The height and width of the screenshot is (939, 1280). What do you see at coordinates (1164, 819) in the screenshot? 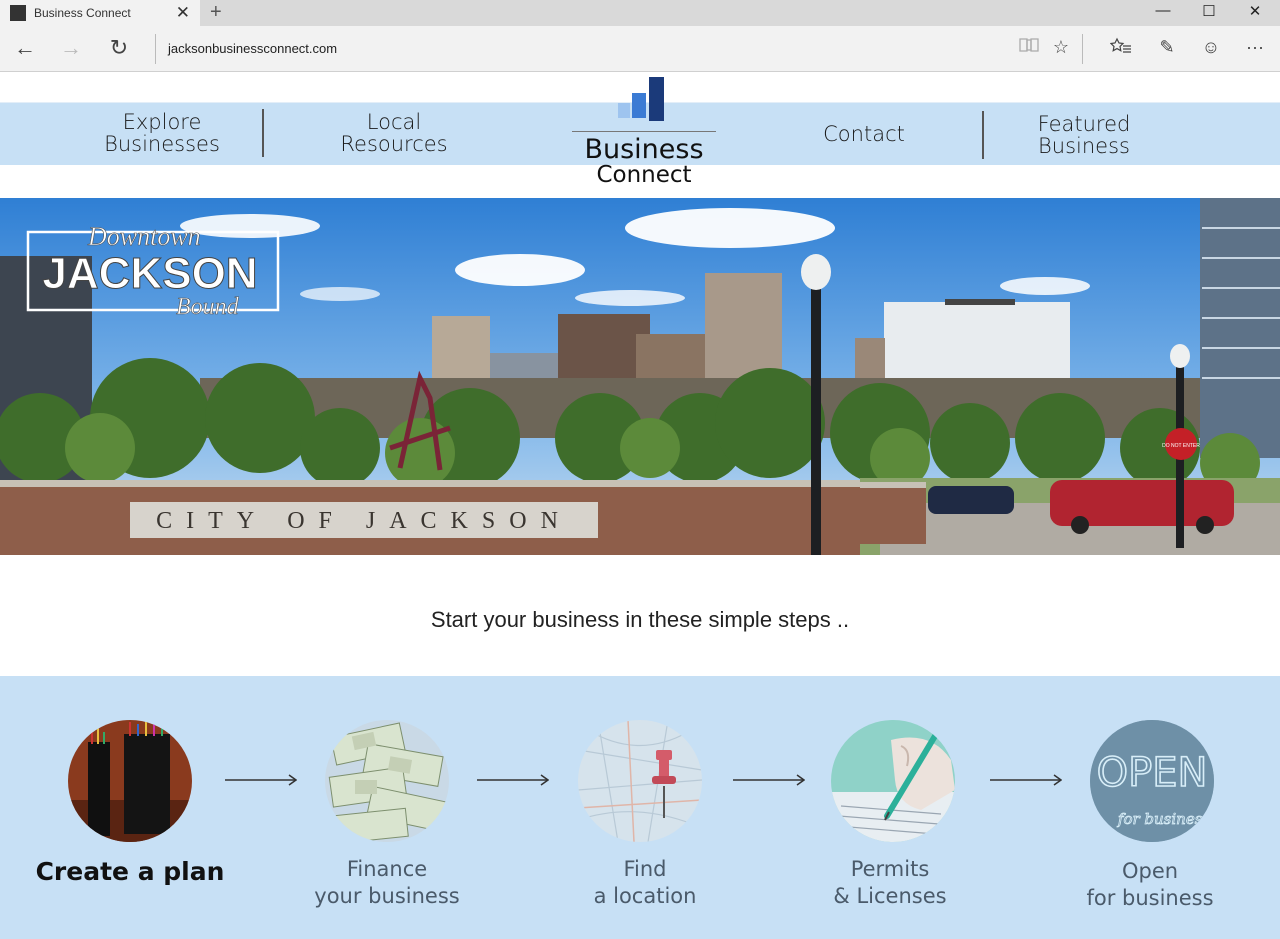
I see `open-sign-subtext: for business` at bounding box center [1164, 819].